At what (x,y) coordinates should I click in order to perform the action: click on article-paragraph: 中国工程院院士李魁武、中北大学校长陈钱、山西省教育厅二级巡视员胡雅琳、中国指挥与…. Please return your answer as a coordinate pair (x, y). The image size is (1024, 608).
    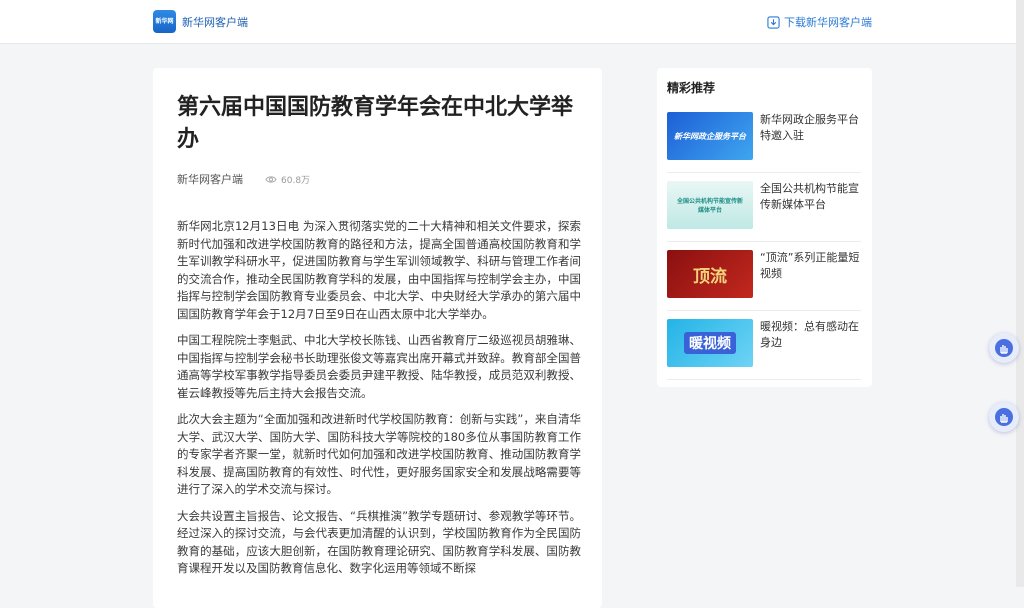
    Looking at the image, I should click on (379, 366).